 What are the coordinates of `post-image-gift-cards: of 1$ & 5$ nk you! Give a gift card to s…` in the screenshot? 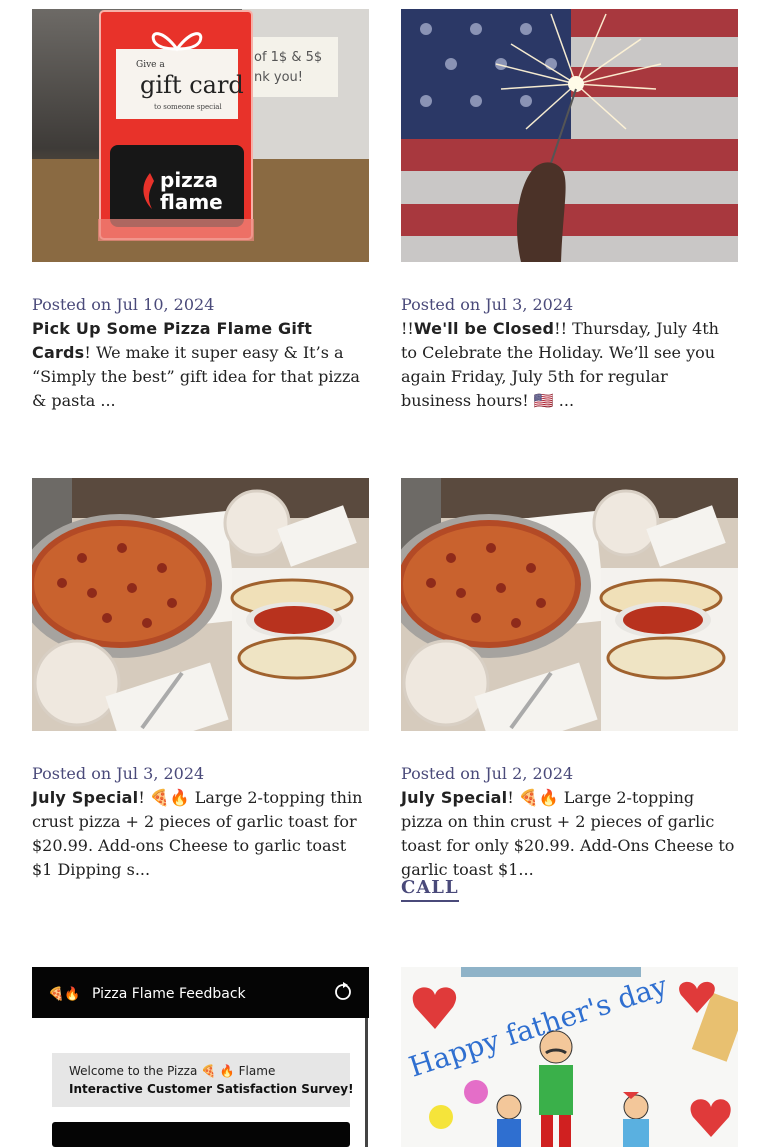 It's located at (200, 135).